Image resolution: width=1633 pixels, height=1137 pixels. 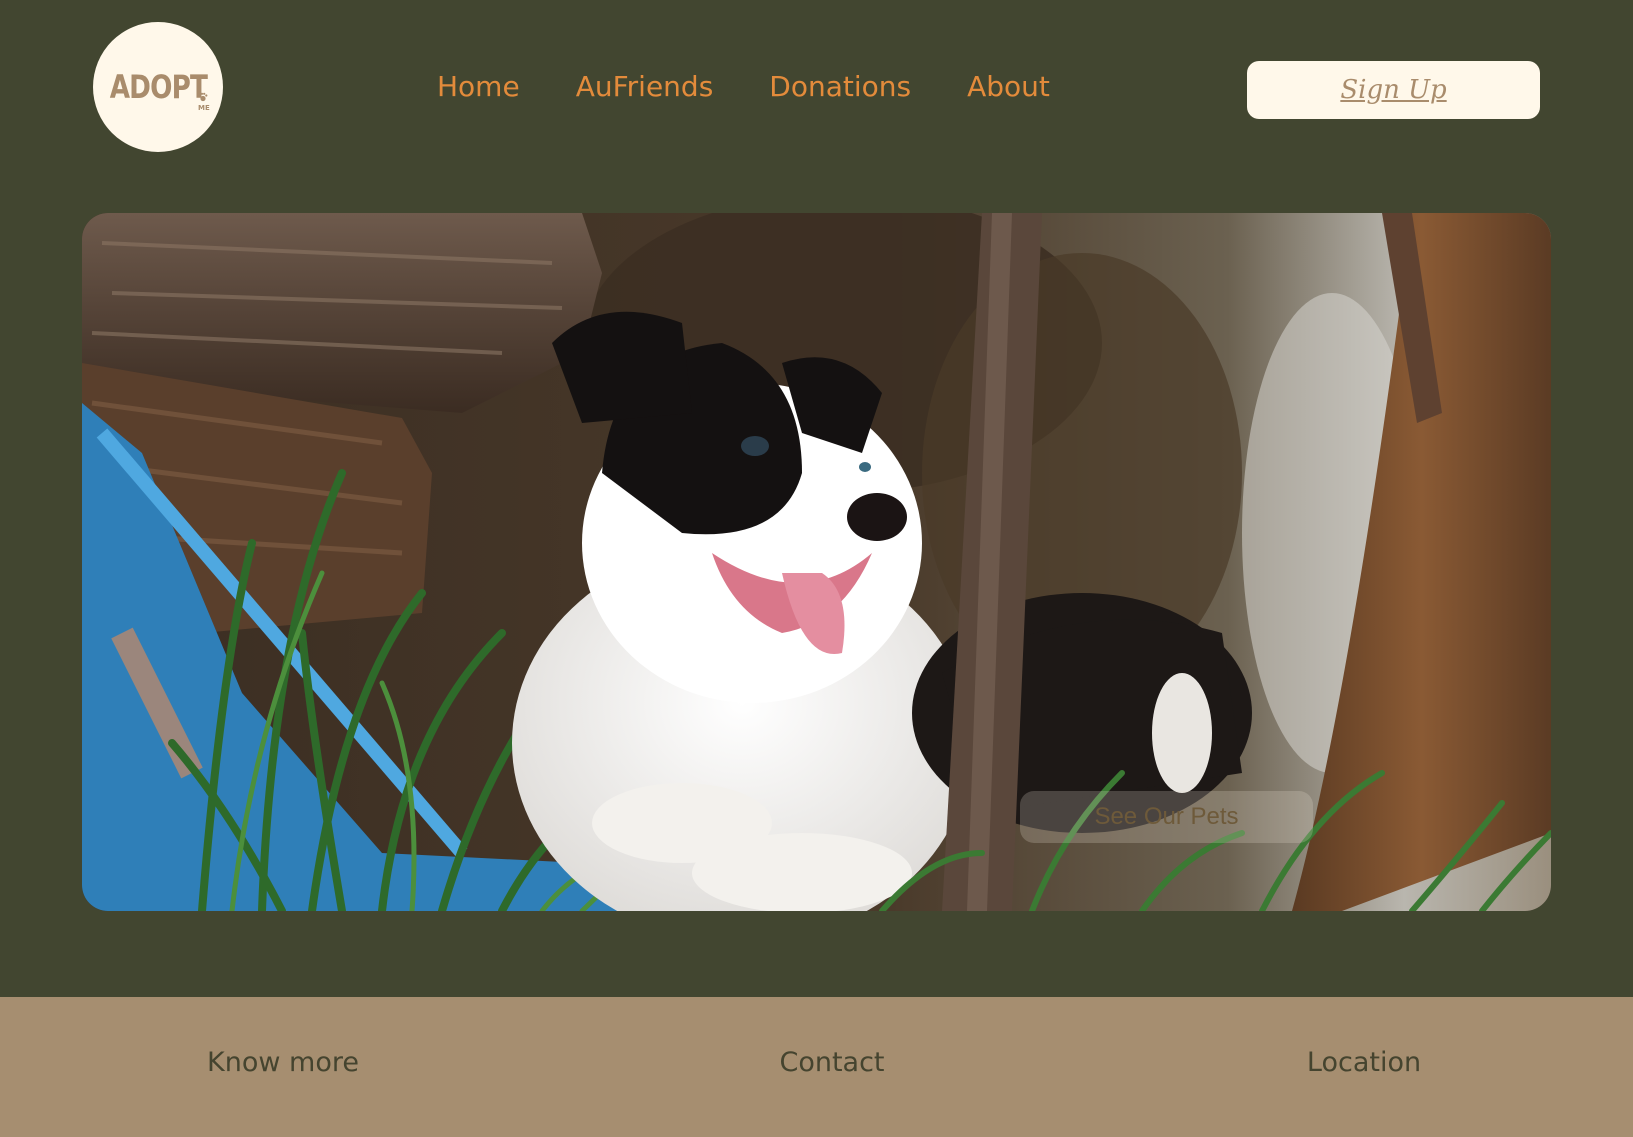 What do you see at coordinates (645, 86) in the screenshot?
I see `nav-aufriends: AuFriends` at bounding box center [645, 86].